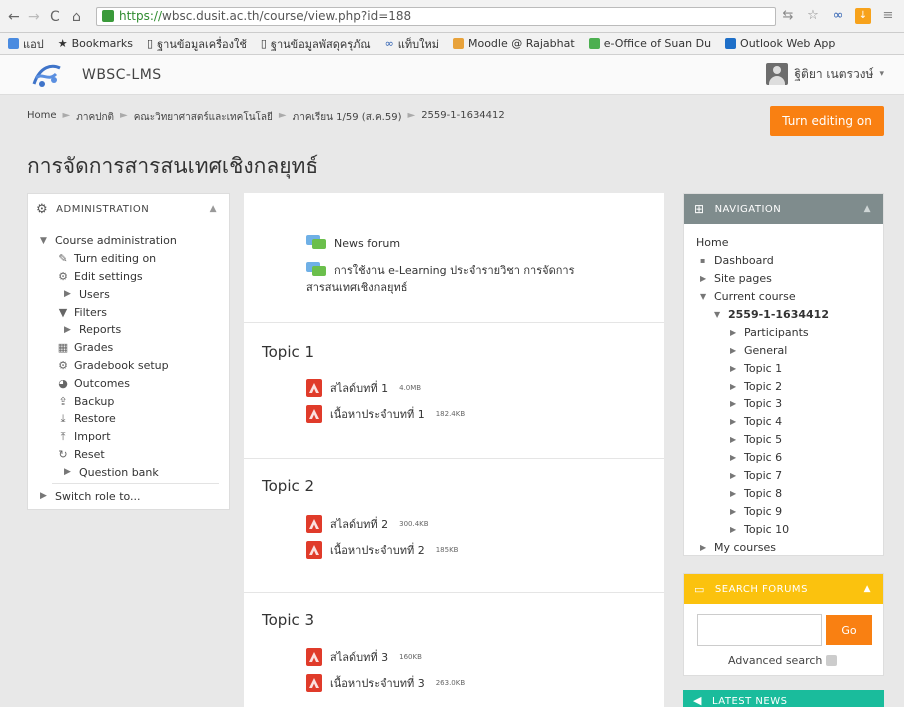 The height and width of the screenshot is (707, 904). What do you see at coordinates (134, 383) in the screenshot?
I see `admin-outcomes: ◕ Outcomes` at bounding box center [134, 383].